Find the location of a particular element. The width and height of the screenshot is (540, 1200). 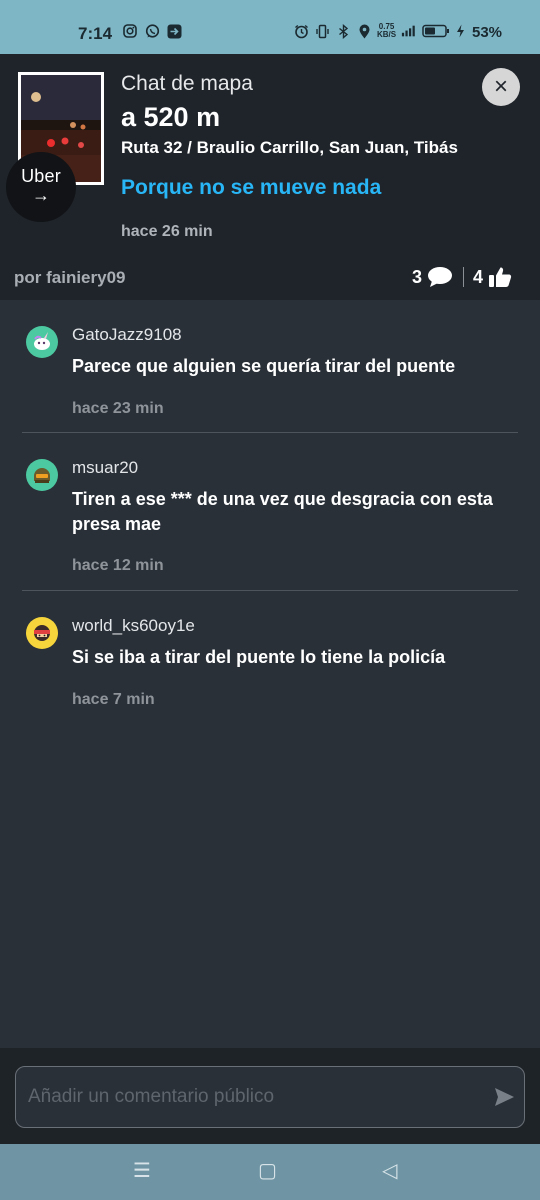

comment-username: world_ks60oy1e is located at coordinates (133, 626).